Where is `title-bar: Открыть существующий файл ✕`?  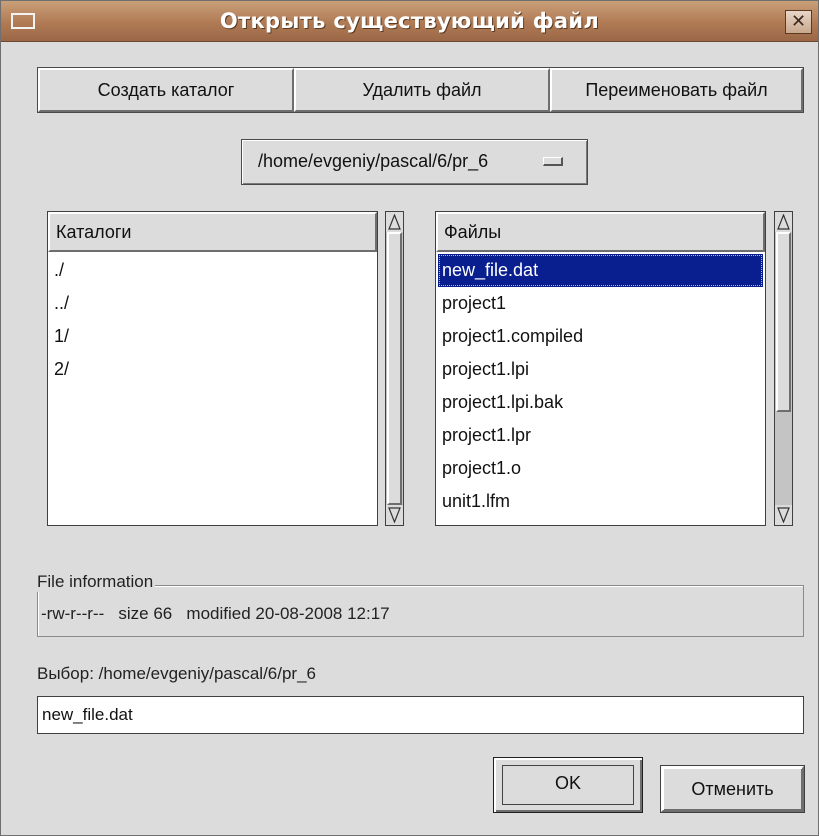 title-bar: Открыть существующий файл ✕ is located at coordinates (409, 21).